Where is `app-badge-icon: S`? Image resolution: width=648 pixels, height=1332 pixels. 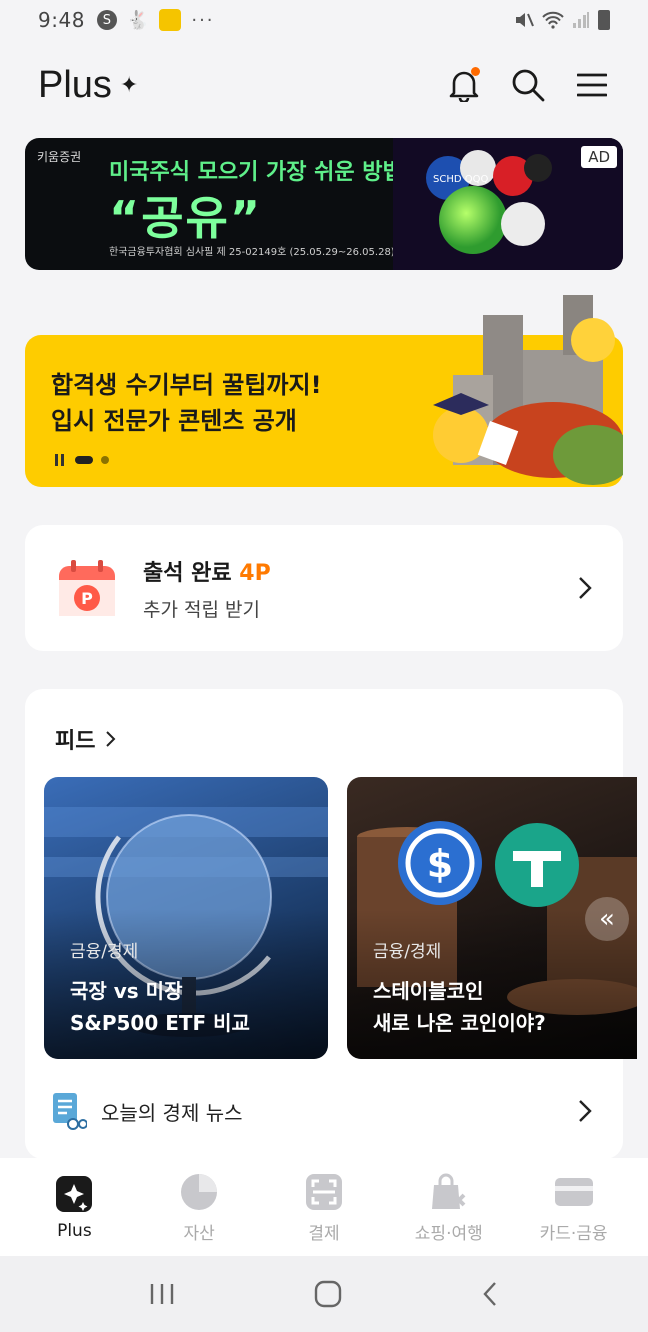 app-badge-icon: S is located at coordinates (106, 20).